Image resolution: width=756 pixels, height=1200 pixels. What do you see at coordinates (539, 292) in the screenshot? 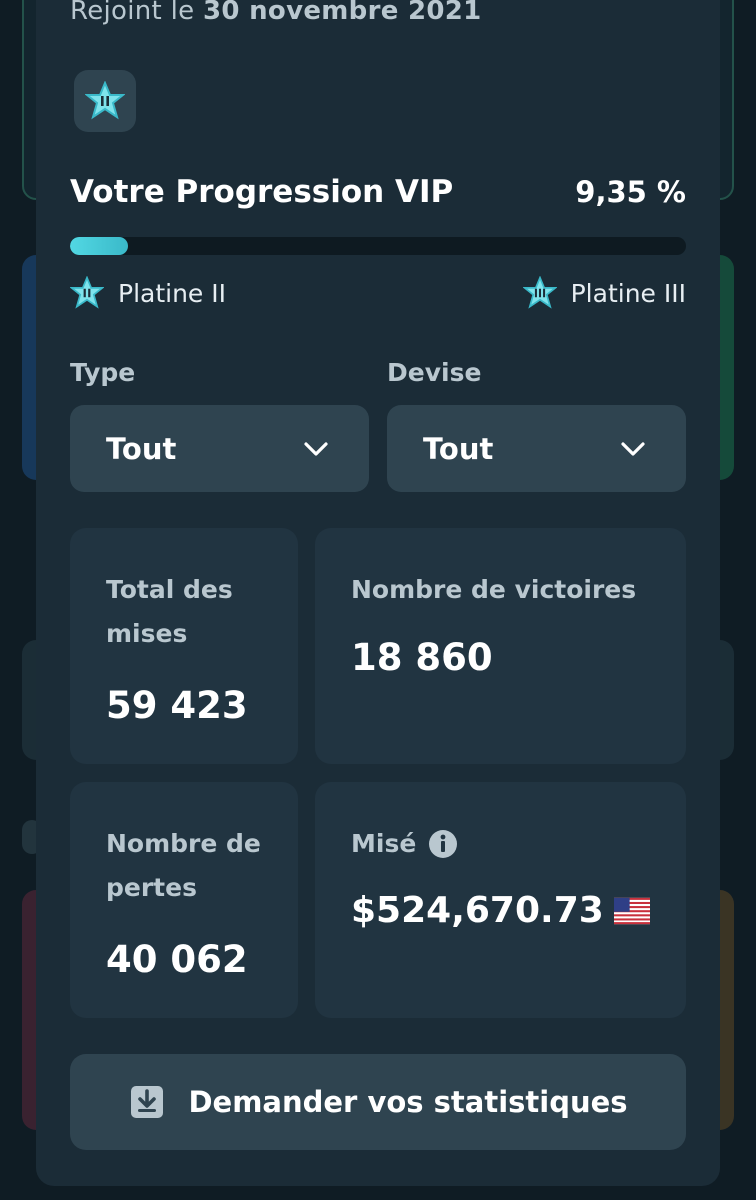
I see `platinum-star-iii-icon` at bounding box center [539, 292].